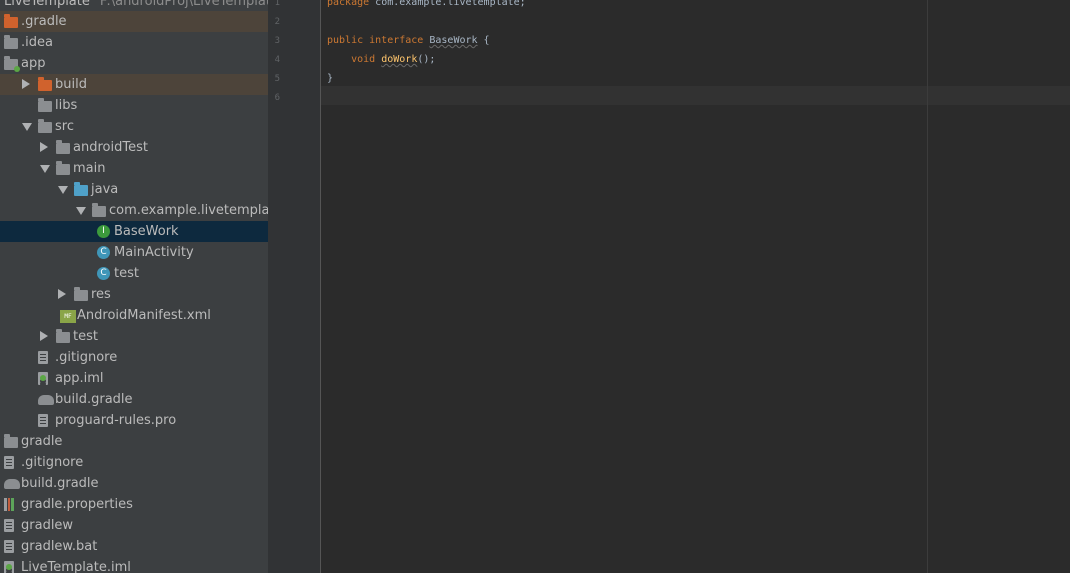 The image size is (1070, 573). I want to click on tree-item-label: res, so click(101, 294).